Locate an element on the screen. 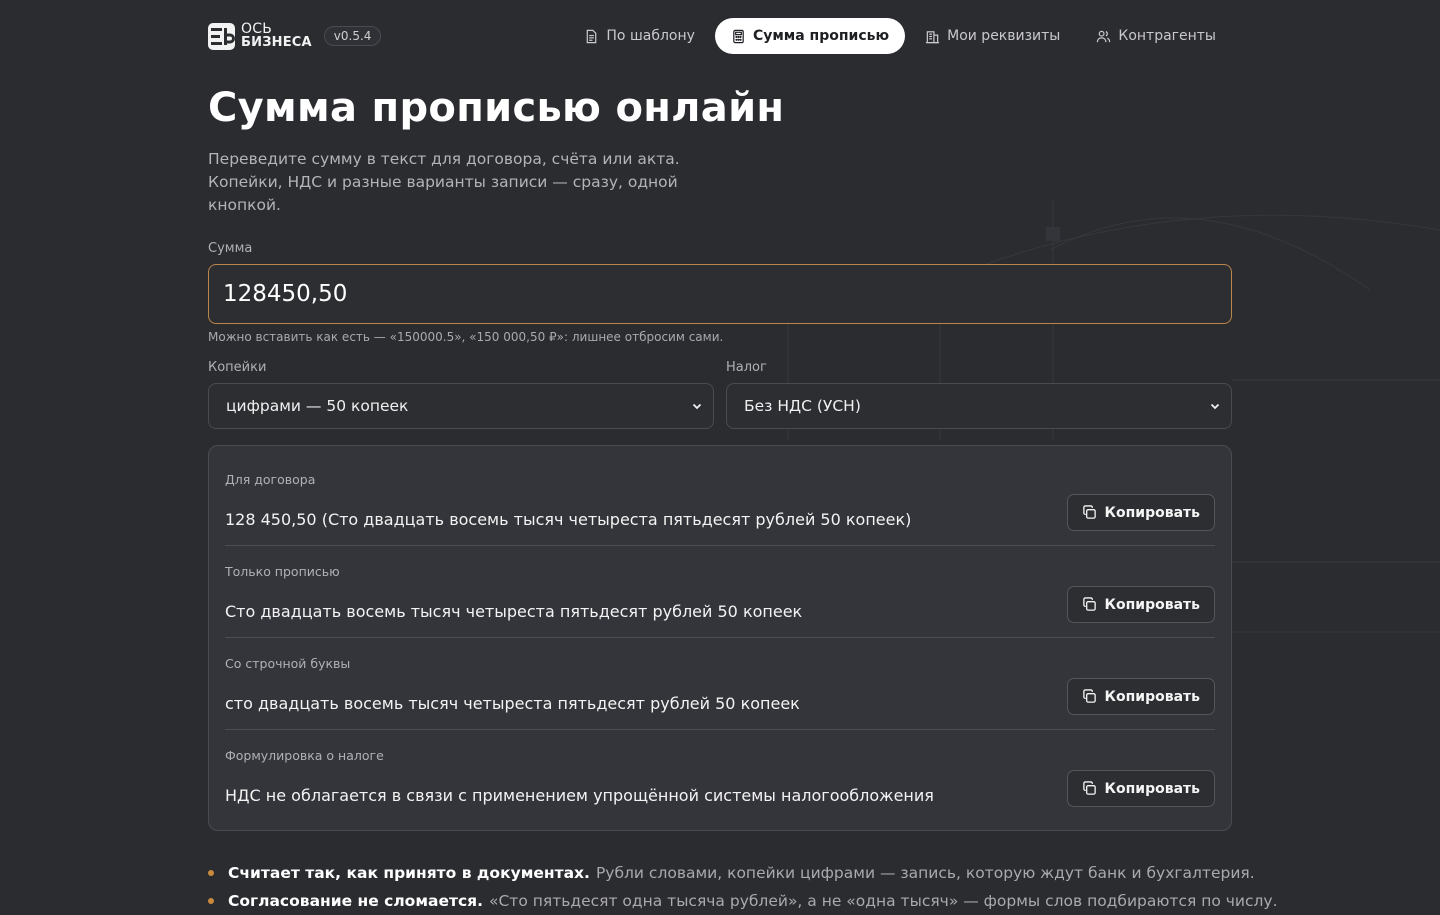 The image size is (1440, 915). sum-label: Сумма is located at coordinates (230, 248).